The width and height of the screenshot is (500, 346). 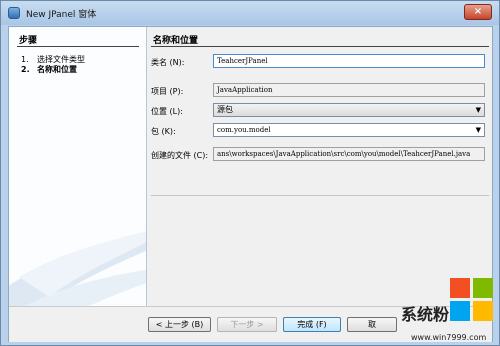 What do you see at coordinates (25, 59) in the screenshot?
I see `step-number: 1.` at bounding box center [25, 59].